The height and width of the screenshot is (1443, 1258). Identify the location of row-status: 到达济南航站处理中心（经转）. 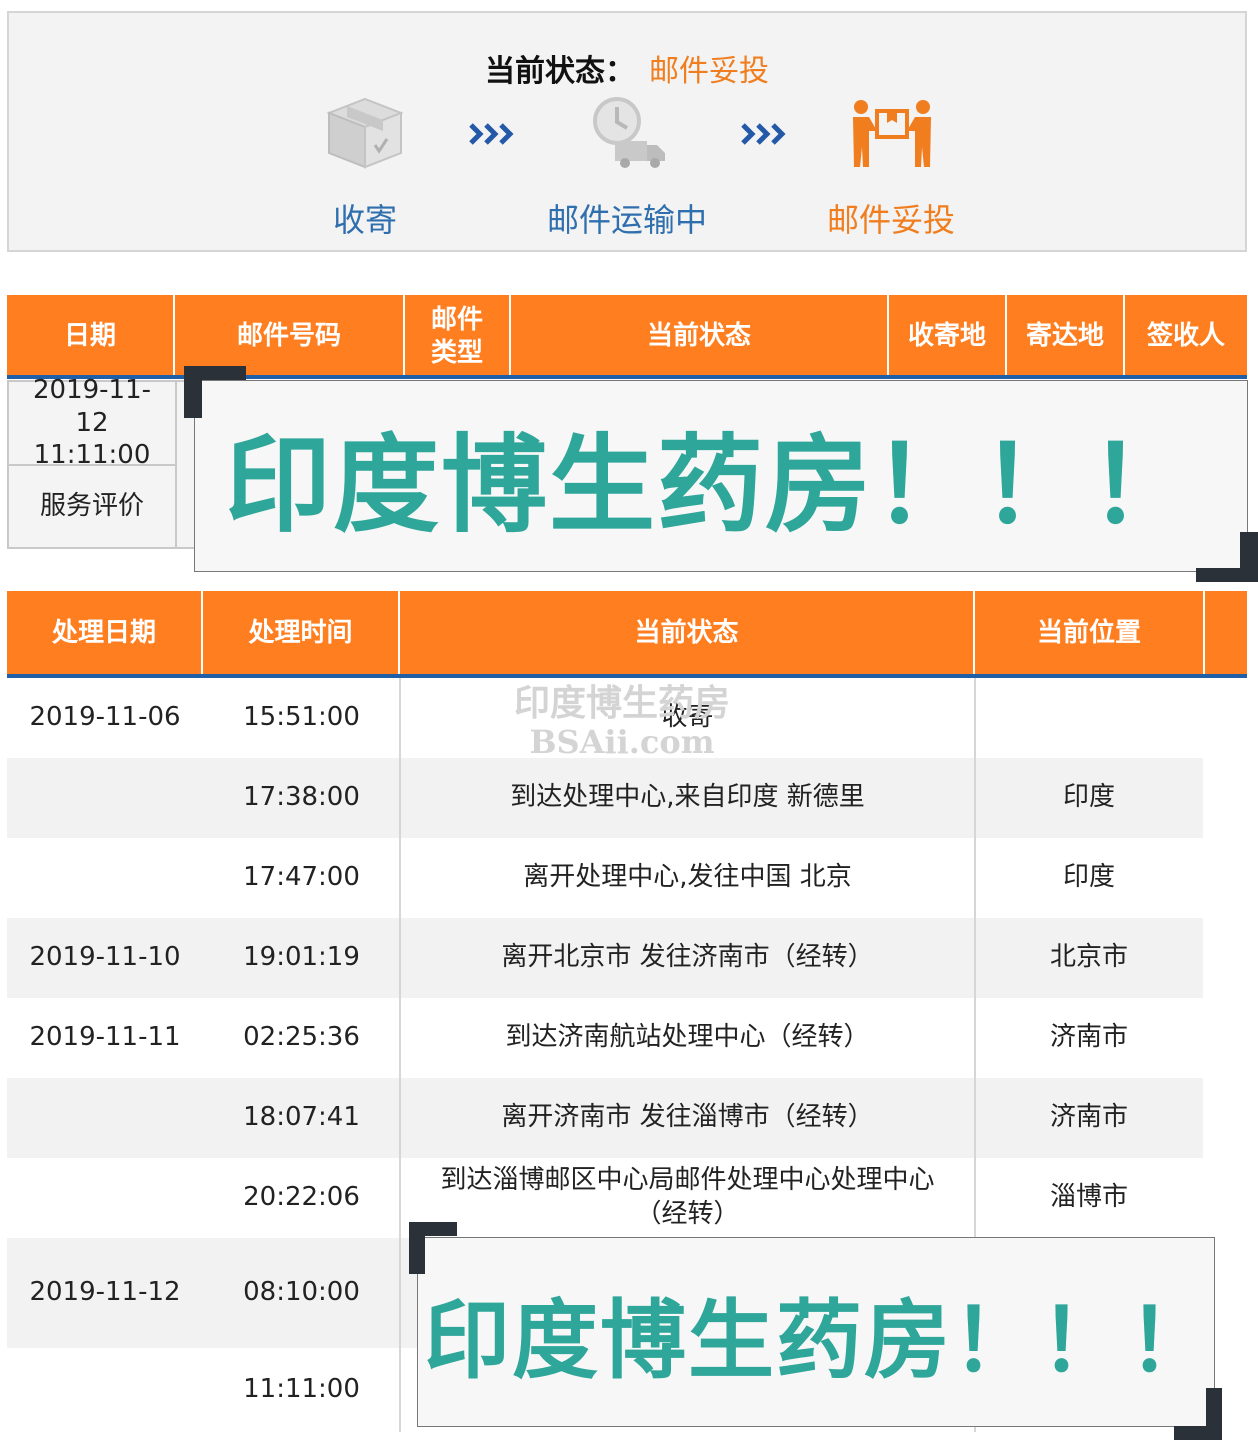
(687, 1037).